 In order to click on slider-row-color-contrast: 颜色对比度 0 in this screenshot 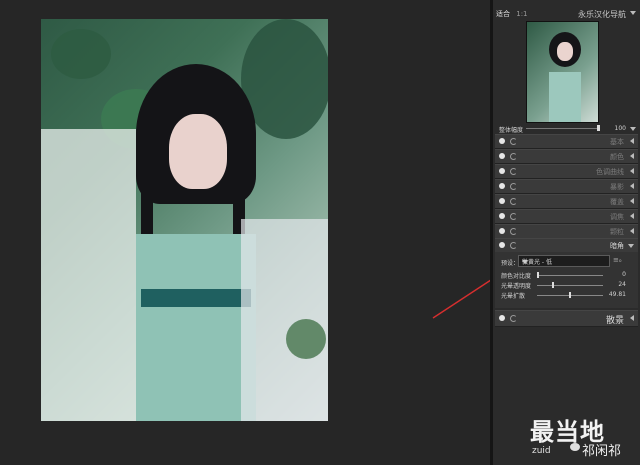, I will do `click(566, 275)`.